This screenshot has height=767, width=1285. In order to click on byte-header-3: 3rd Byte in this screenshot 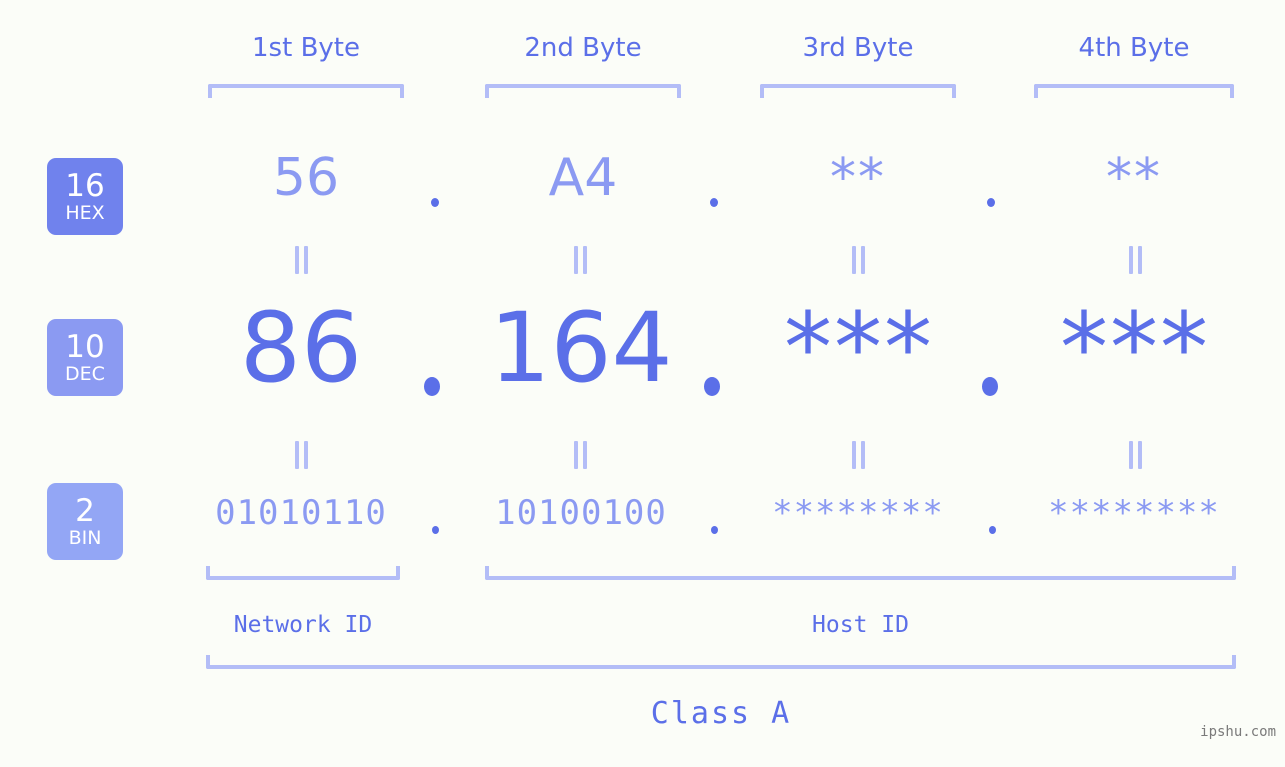, I will do `click(858, 48)`.